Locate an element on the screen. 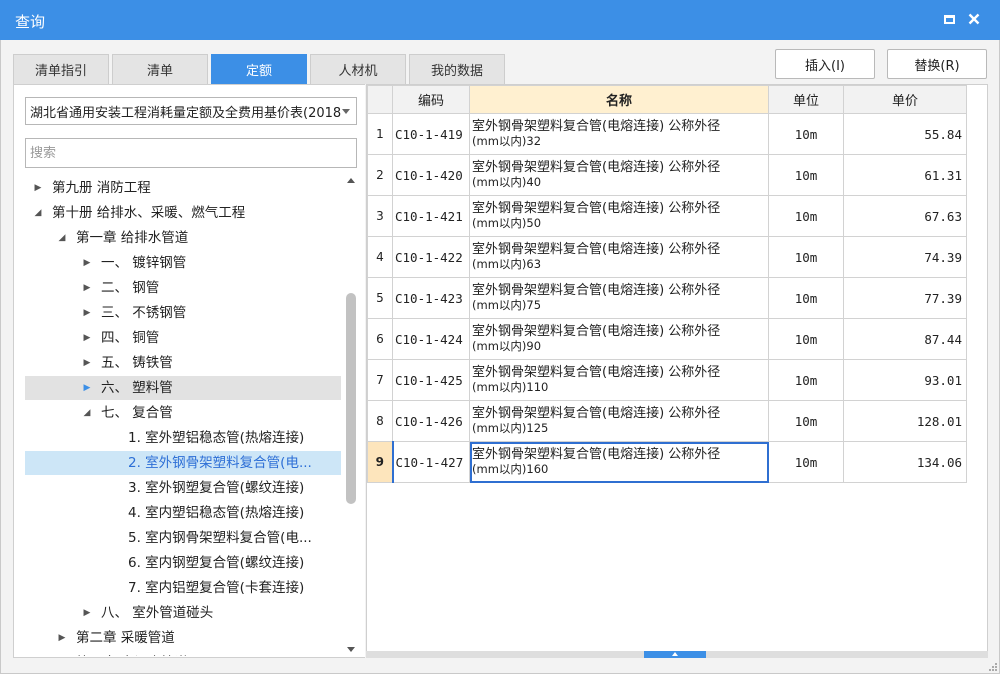  tab-quota: 定额 is located at coordinates (259, 69).